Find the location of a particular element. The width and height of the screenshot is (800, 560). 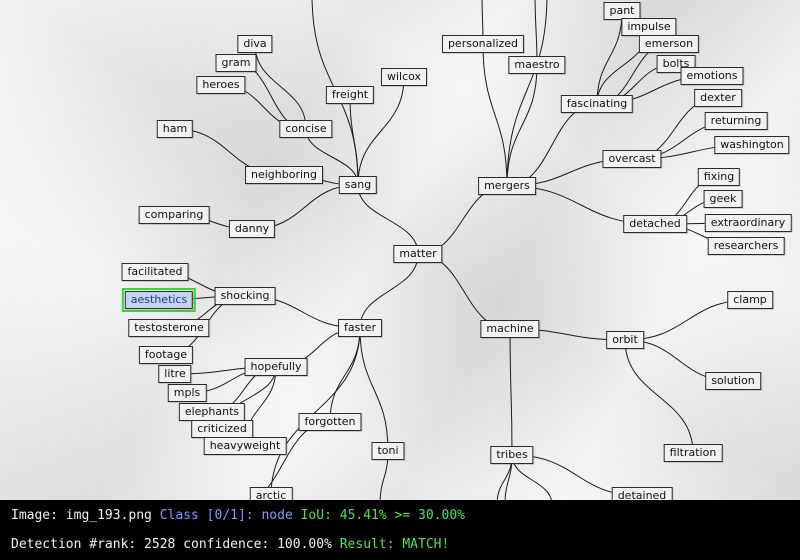

node-danny: danny is located at coordinates (252, 229).